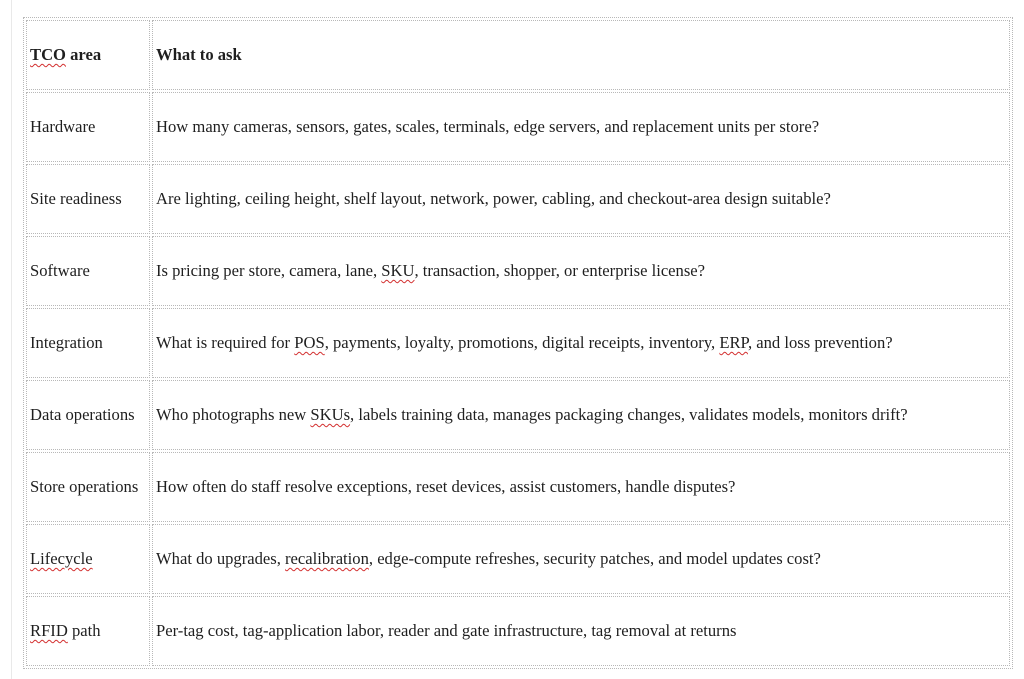  What do you see at coordinates (733, 342) in the screenshot?
I see `question-flagged-text-2: ERP` at bounding box center [733, 342].